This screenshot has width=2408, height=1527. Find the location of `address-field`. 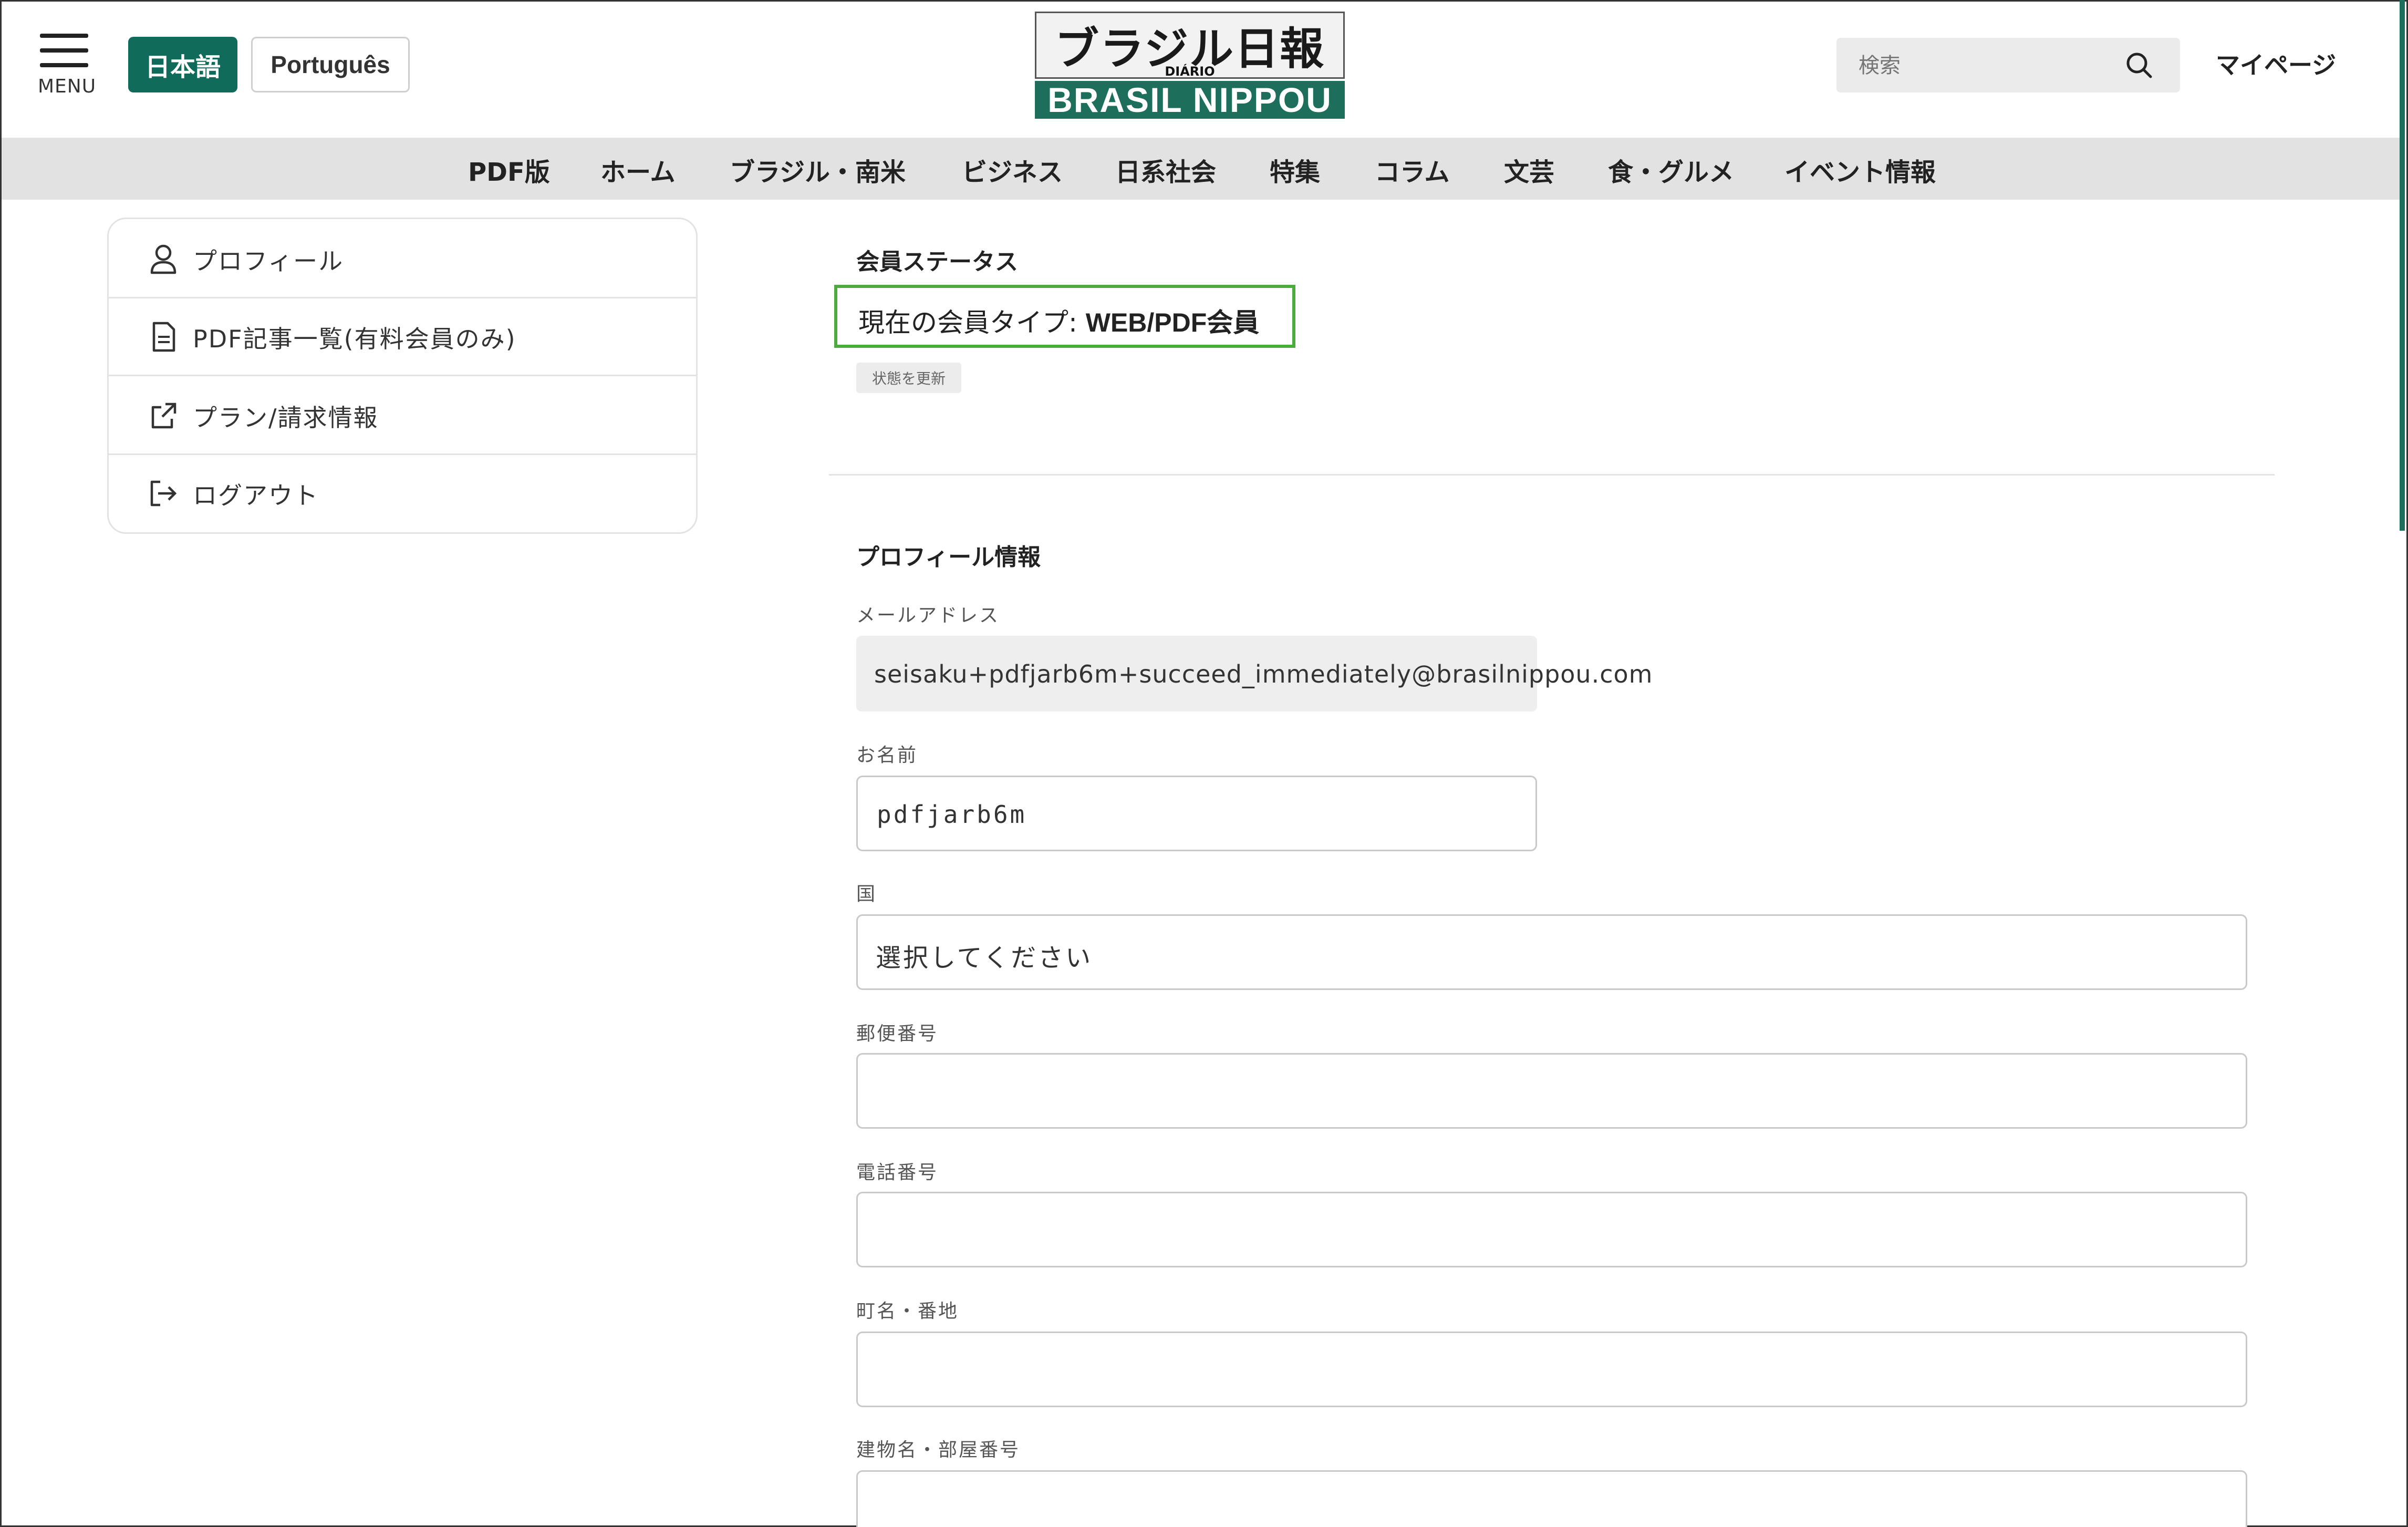

address-field is located at coordinates (1551, 1370).